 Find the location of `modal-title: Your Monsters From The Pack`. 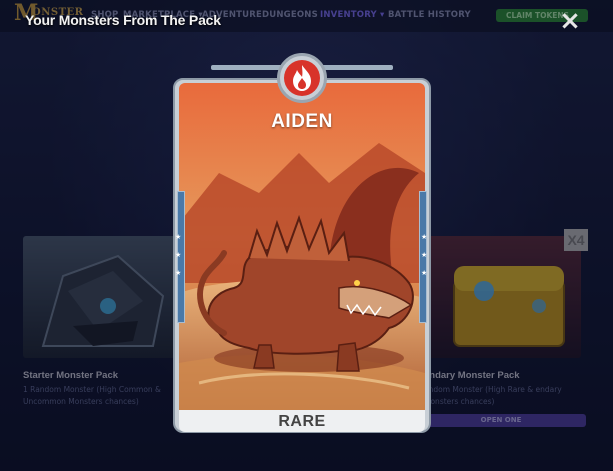

modal-title: Your Monsters From The Pack is located at coordinates (123, 20).